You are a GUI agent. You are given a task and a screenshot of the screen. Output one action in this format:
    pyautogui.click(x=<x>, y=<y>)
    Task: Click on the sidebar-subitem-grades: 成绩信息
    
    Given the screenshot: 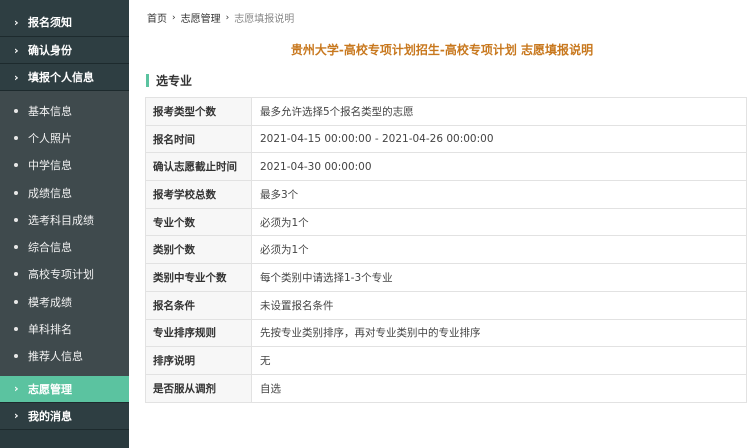 What is the action you would take?
    pyautogui.click(x=64, y=192)
    